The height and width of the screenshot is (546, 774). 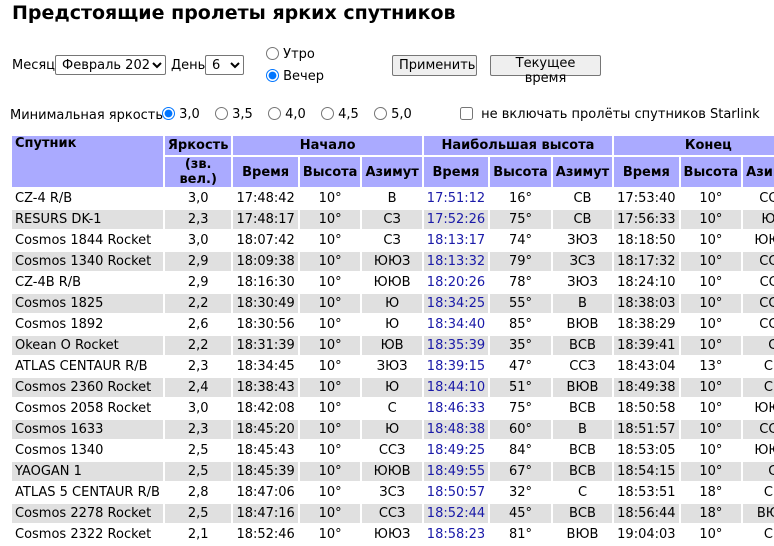 What do you see at coordinates (582, 172) in the screenshot?
I see `header-max-azimuth: Азимут` at bounding box center [582, 172].